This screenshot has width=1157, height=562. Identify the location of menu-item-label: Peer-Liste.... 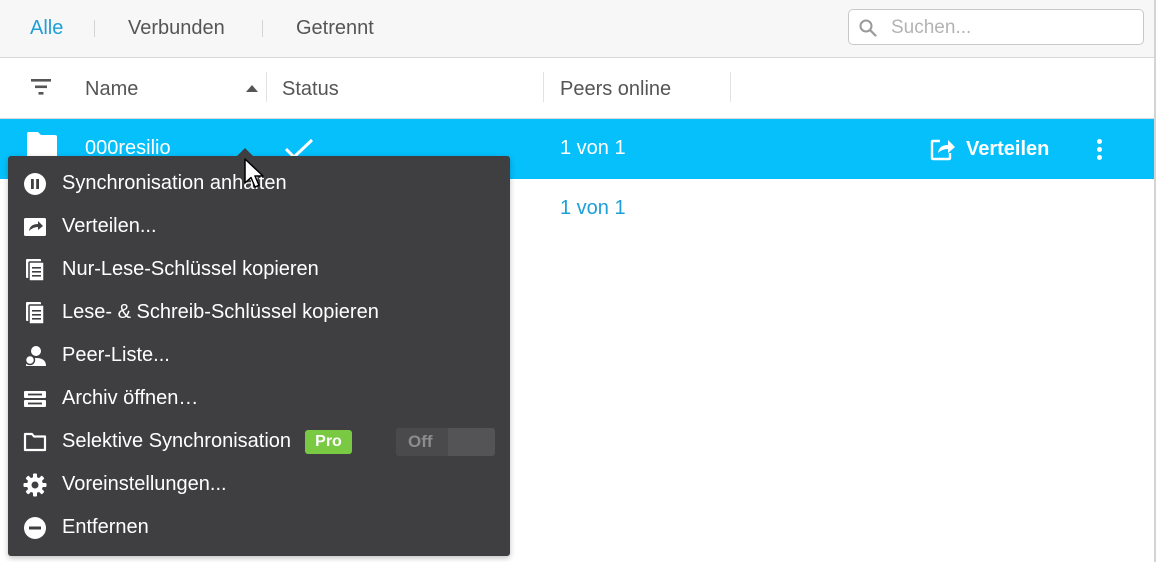
(116, 355).